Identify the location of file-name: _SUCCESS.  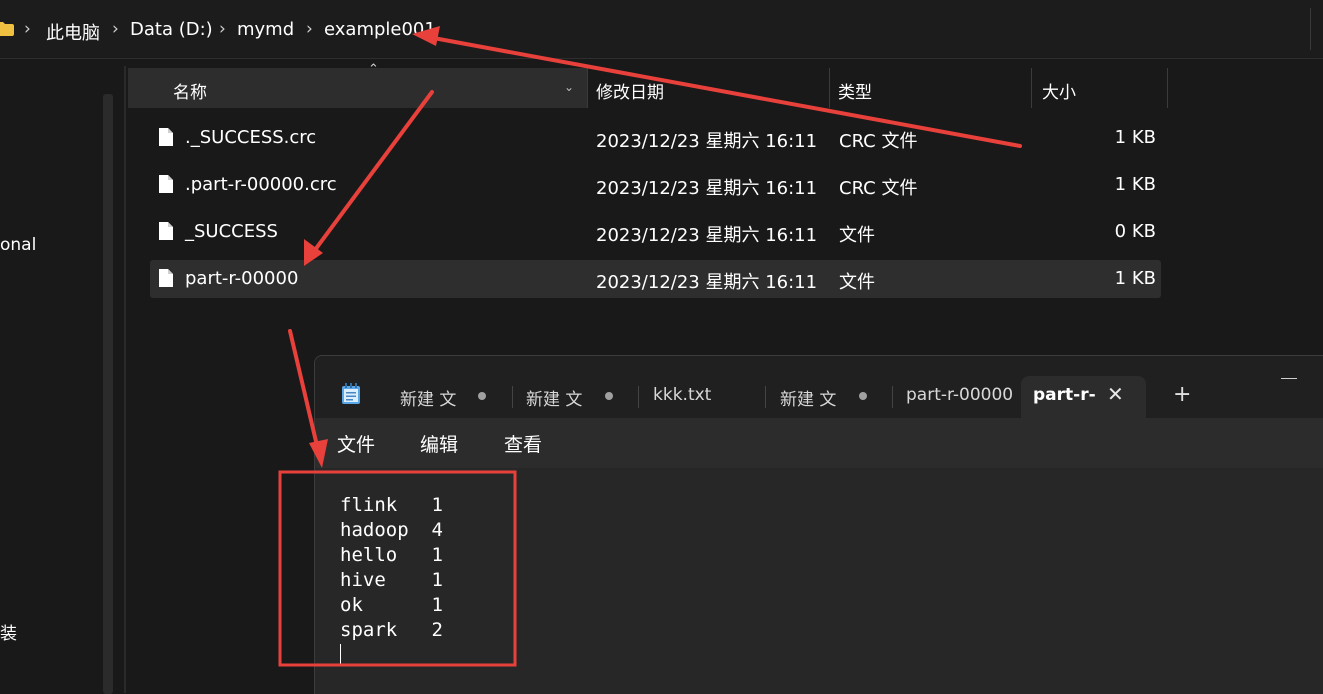
(231, 231).